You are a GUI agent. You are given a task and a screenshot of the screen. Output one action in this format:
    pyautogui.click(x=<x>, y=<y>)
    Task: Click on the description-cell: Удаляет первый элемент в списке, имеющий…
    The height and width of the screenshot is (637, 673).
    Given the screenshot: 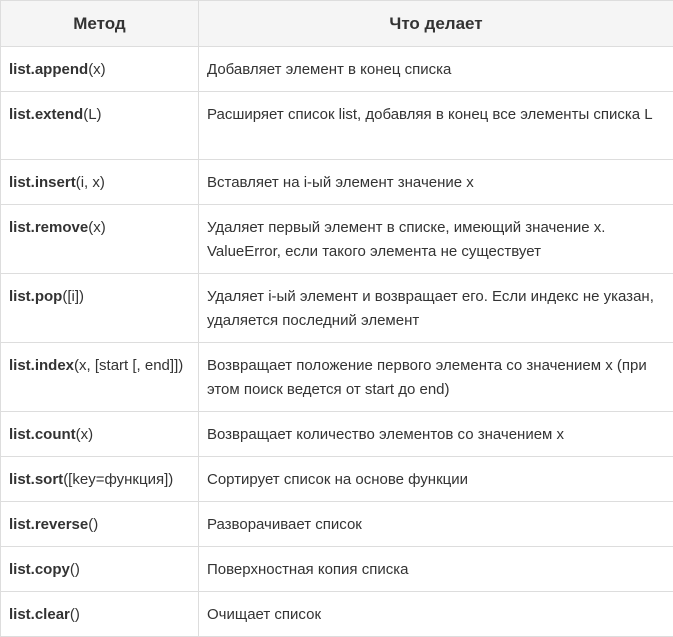 What is the action you would take?
    pyautogui.click(x=436, y=239)
    